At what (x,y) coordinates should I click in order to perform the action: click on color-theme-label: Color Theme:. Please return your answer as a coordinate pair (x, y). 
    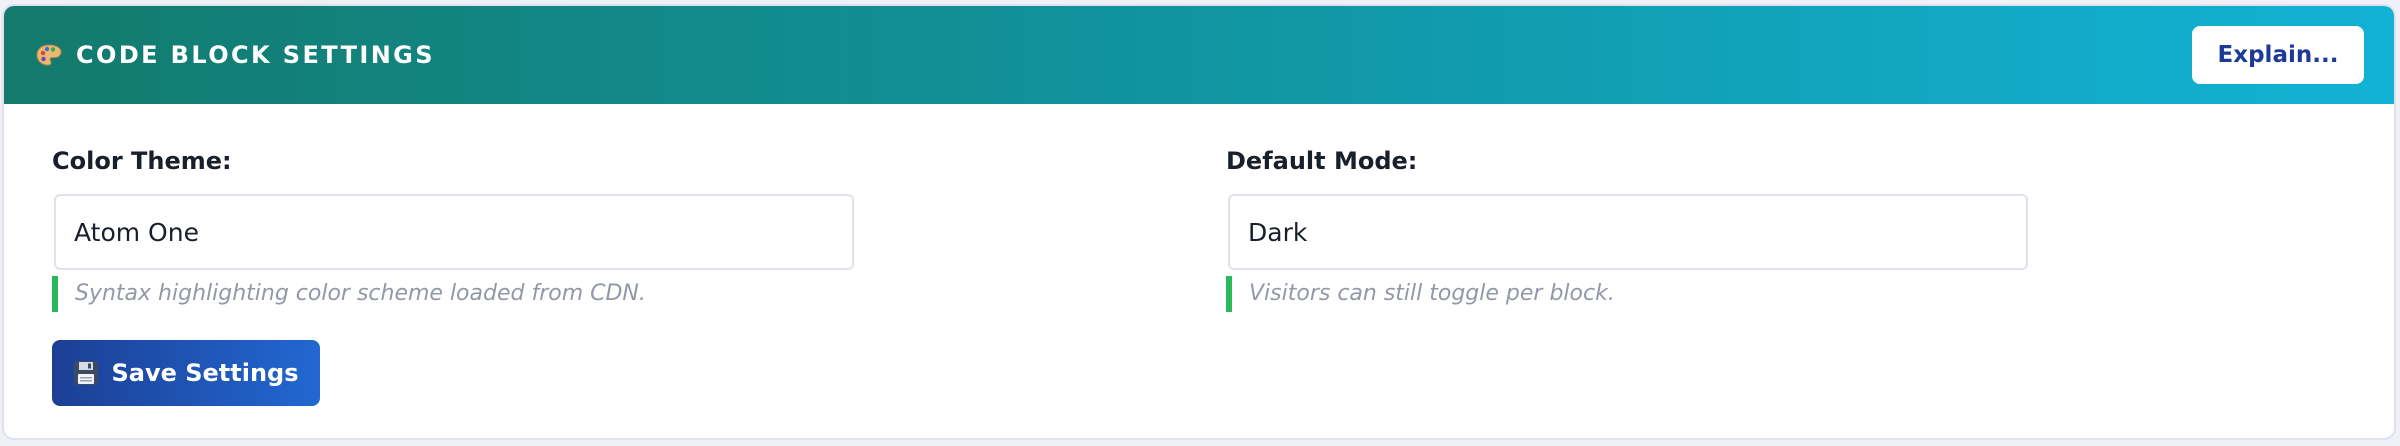
    Looking at the image, I should click on (142, 161).